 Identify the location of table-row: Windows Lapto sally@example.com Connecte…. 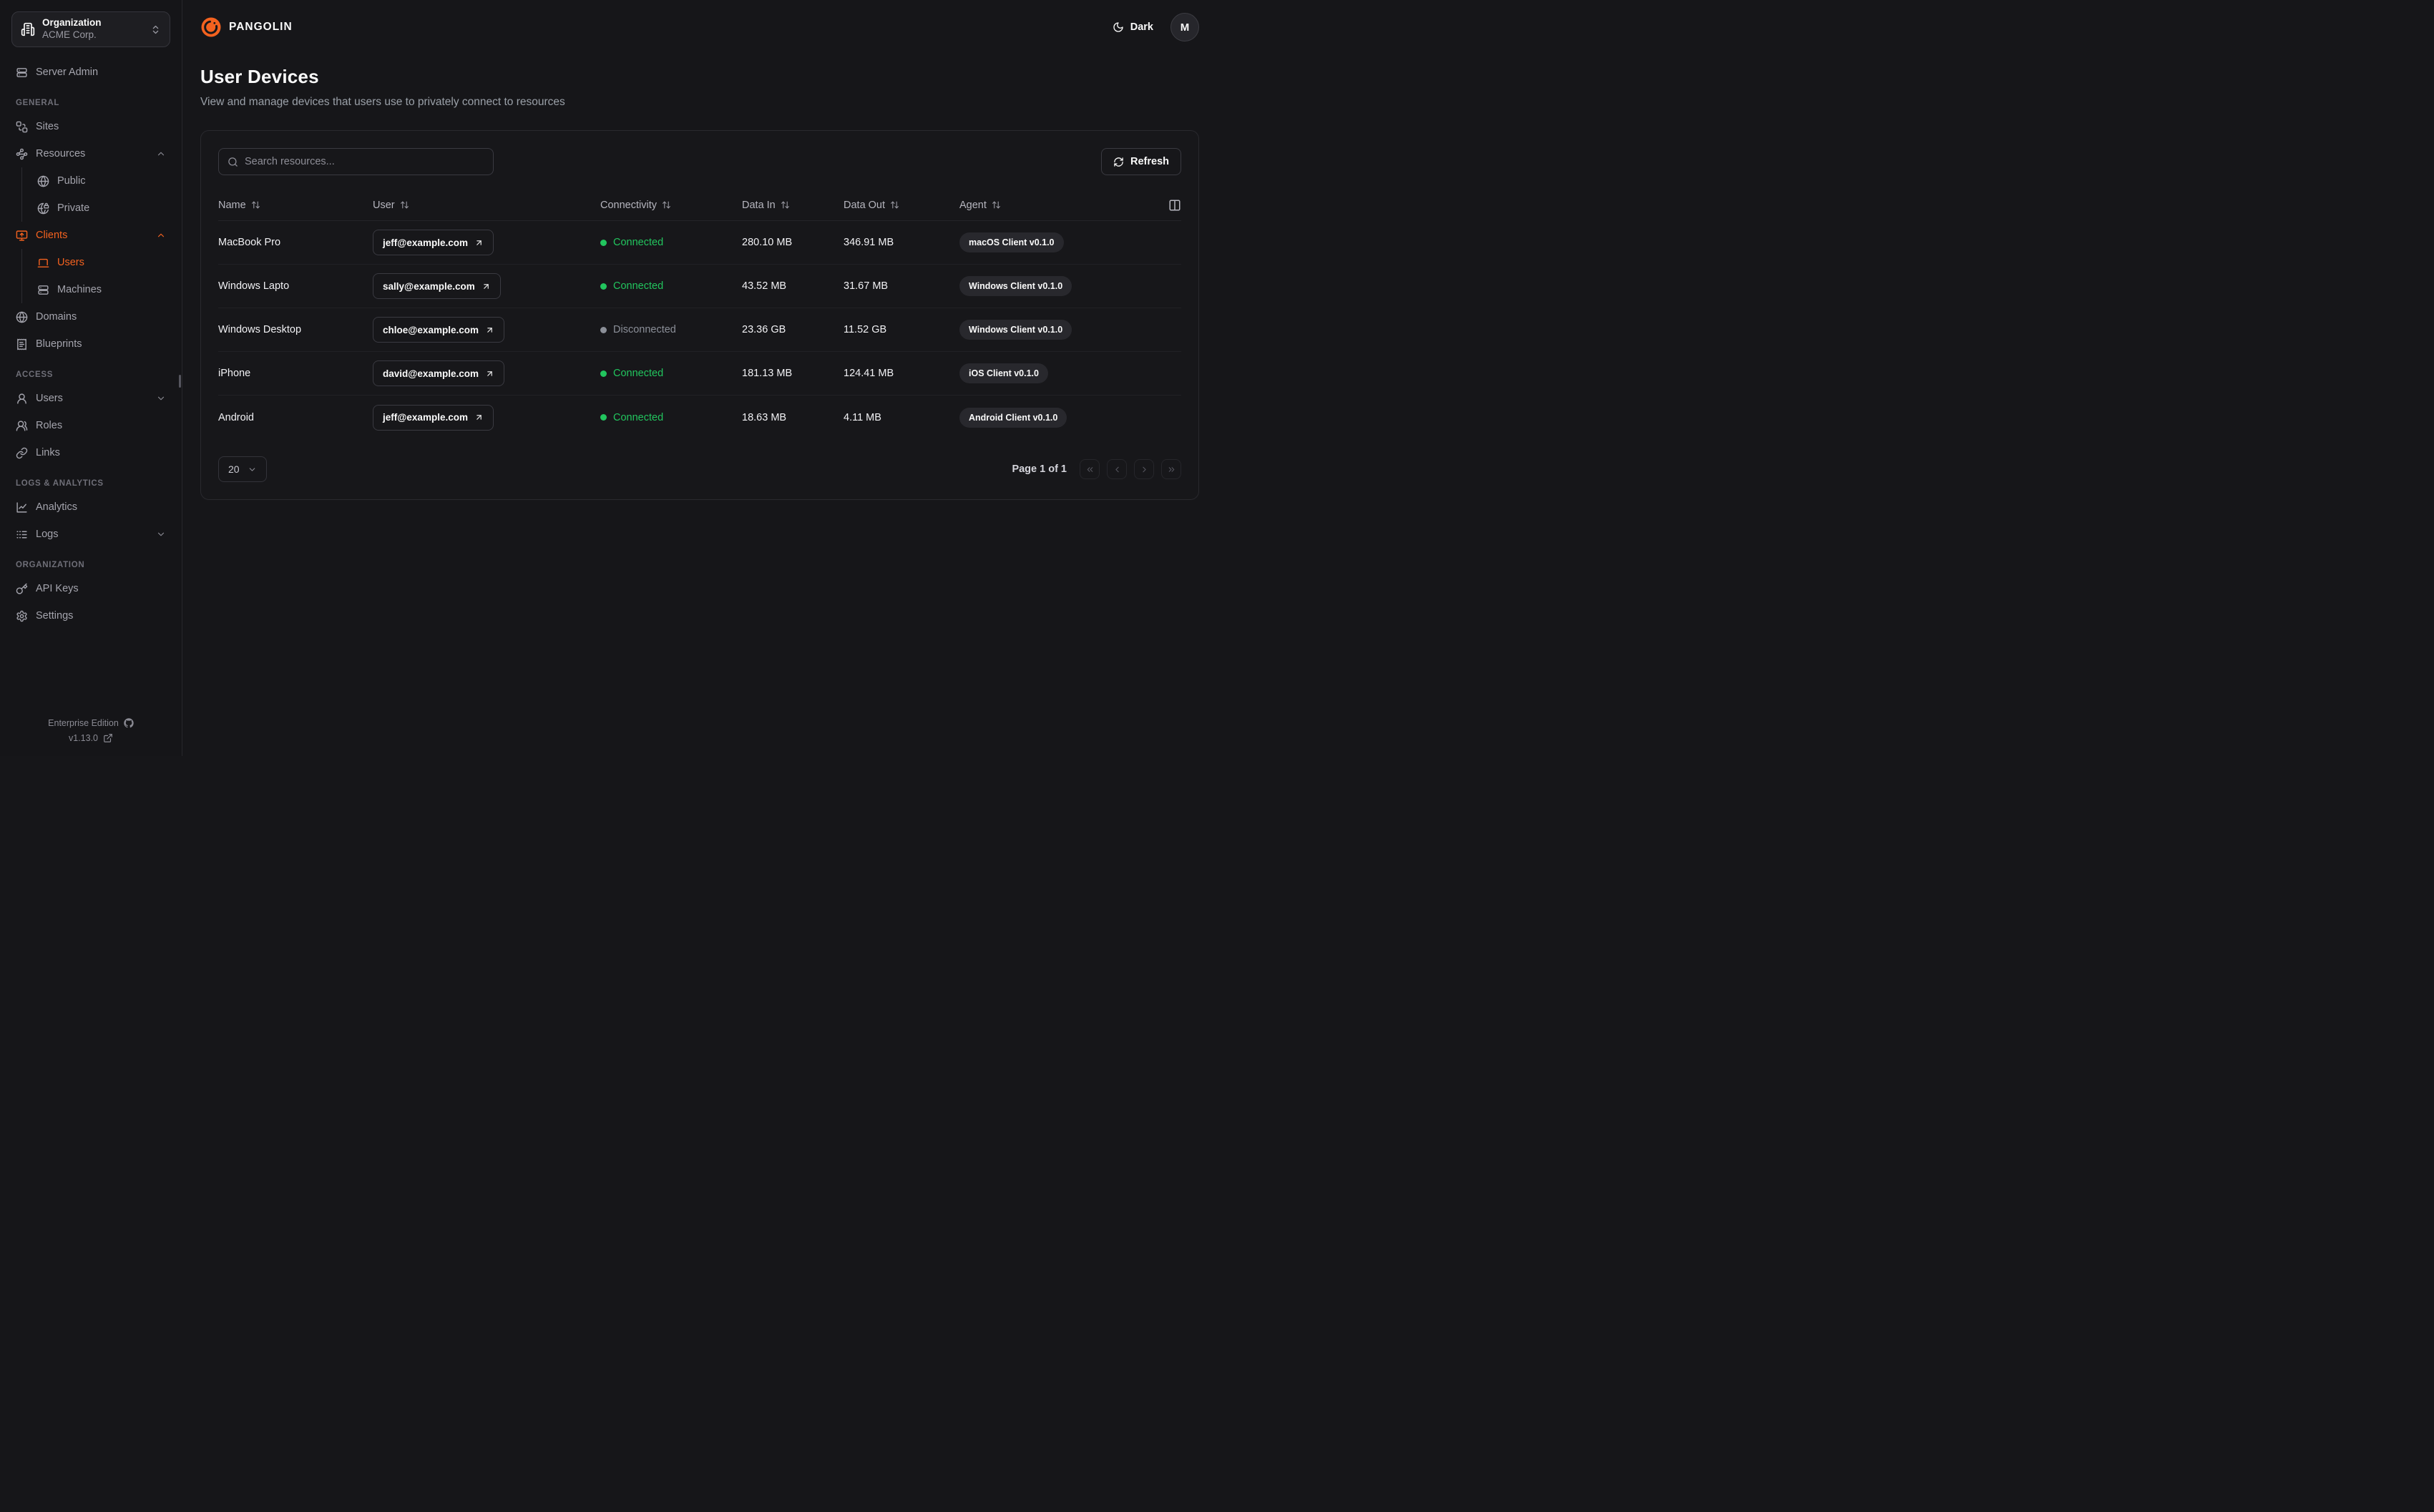
(699, 286).